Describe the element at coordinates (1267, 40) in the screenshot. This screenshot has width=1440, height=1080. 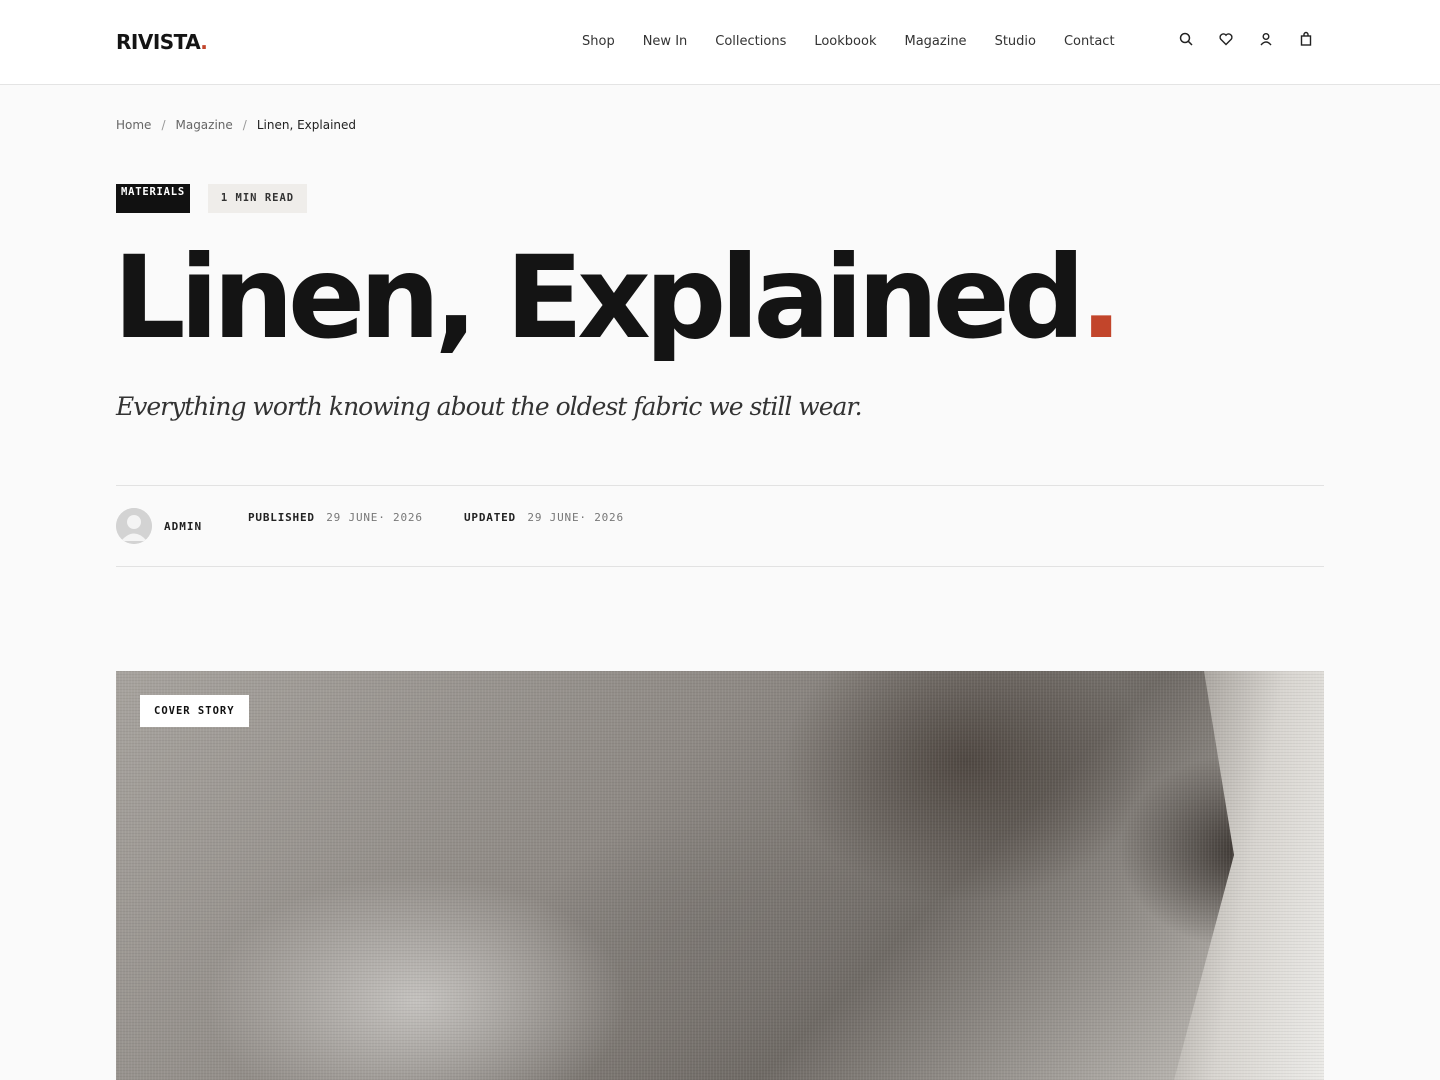
I see `user-icon` at that location.